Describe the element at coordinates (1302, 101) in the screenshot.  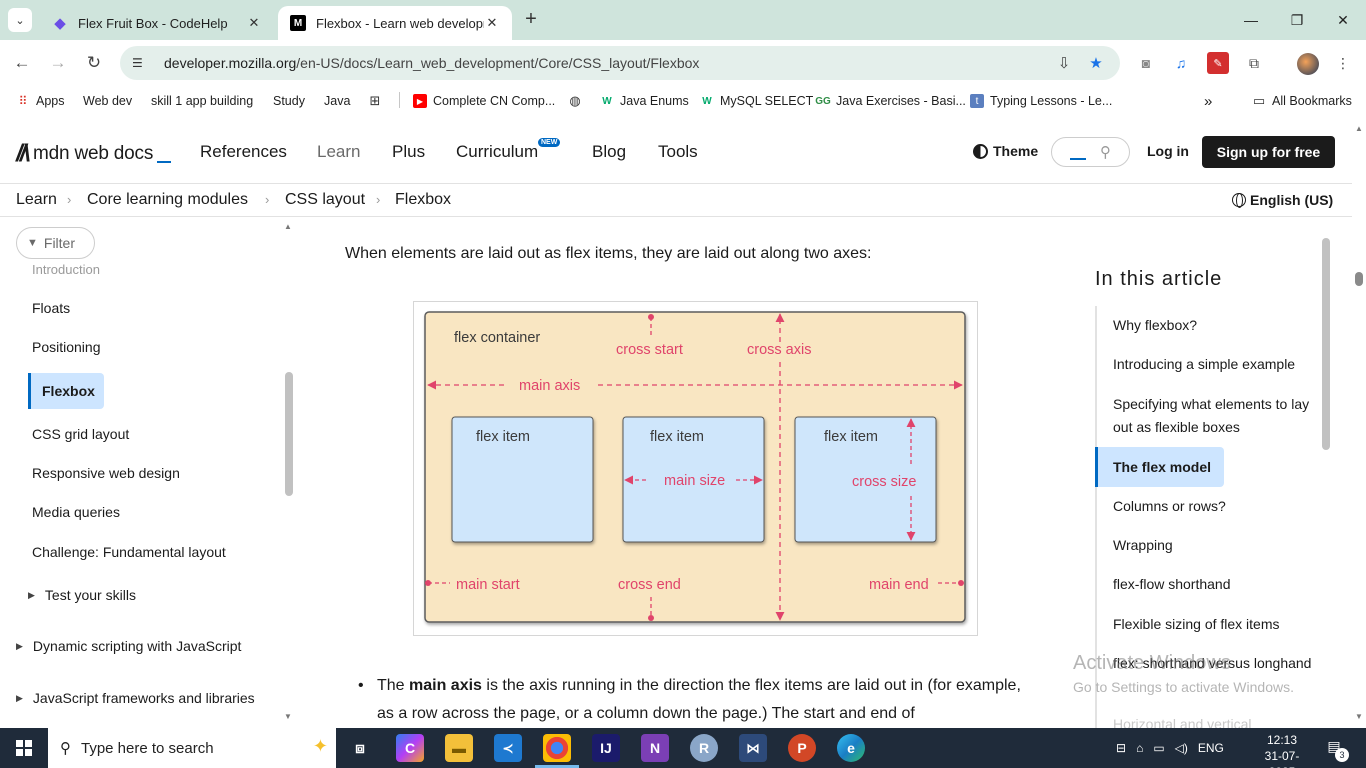
I see `all-bookmarks-button: ▭ All Bookmarks` at that location.